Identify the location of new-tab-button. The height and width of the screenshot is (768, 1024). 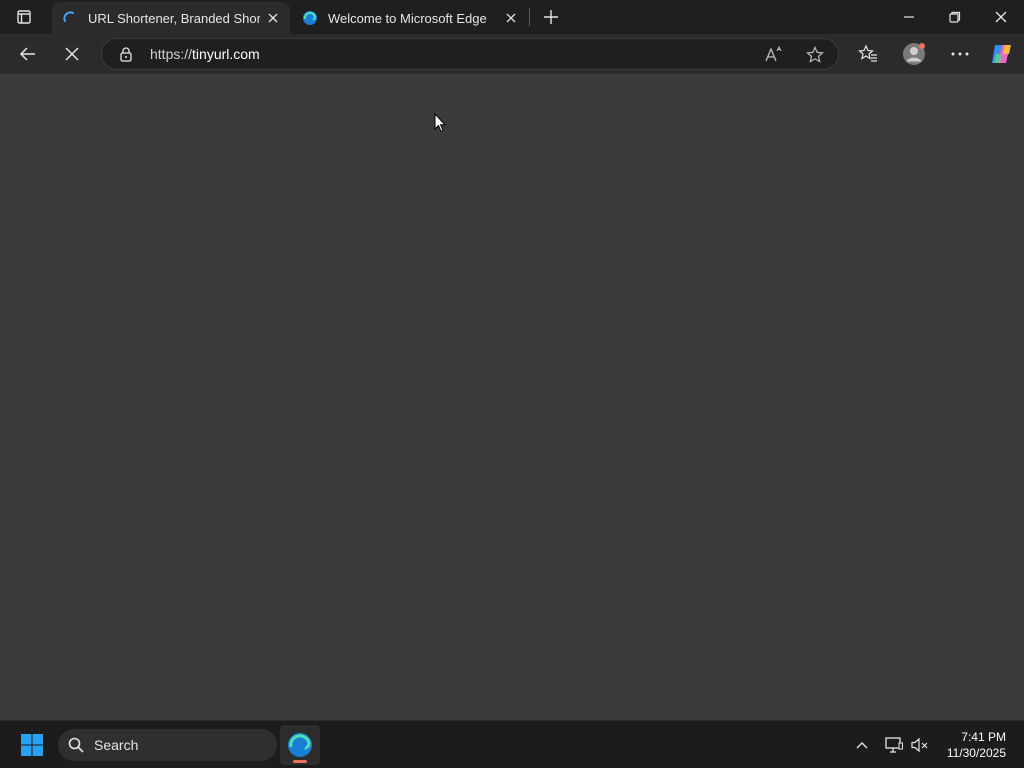
(551, 17).